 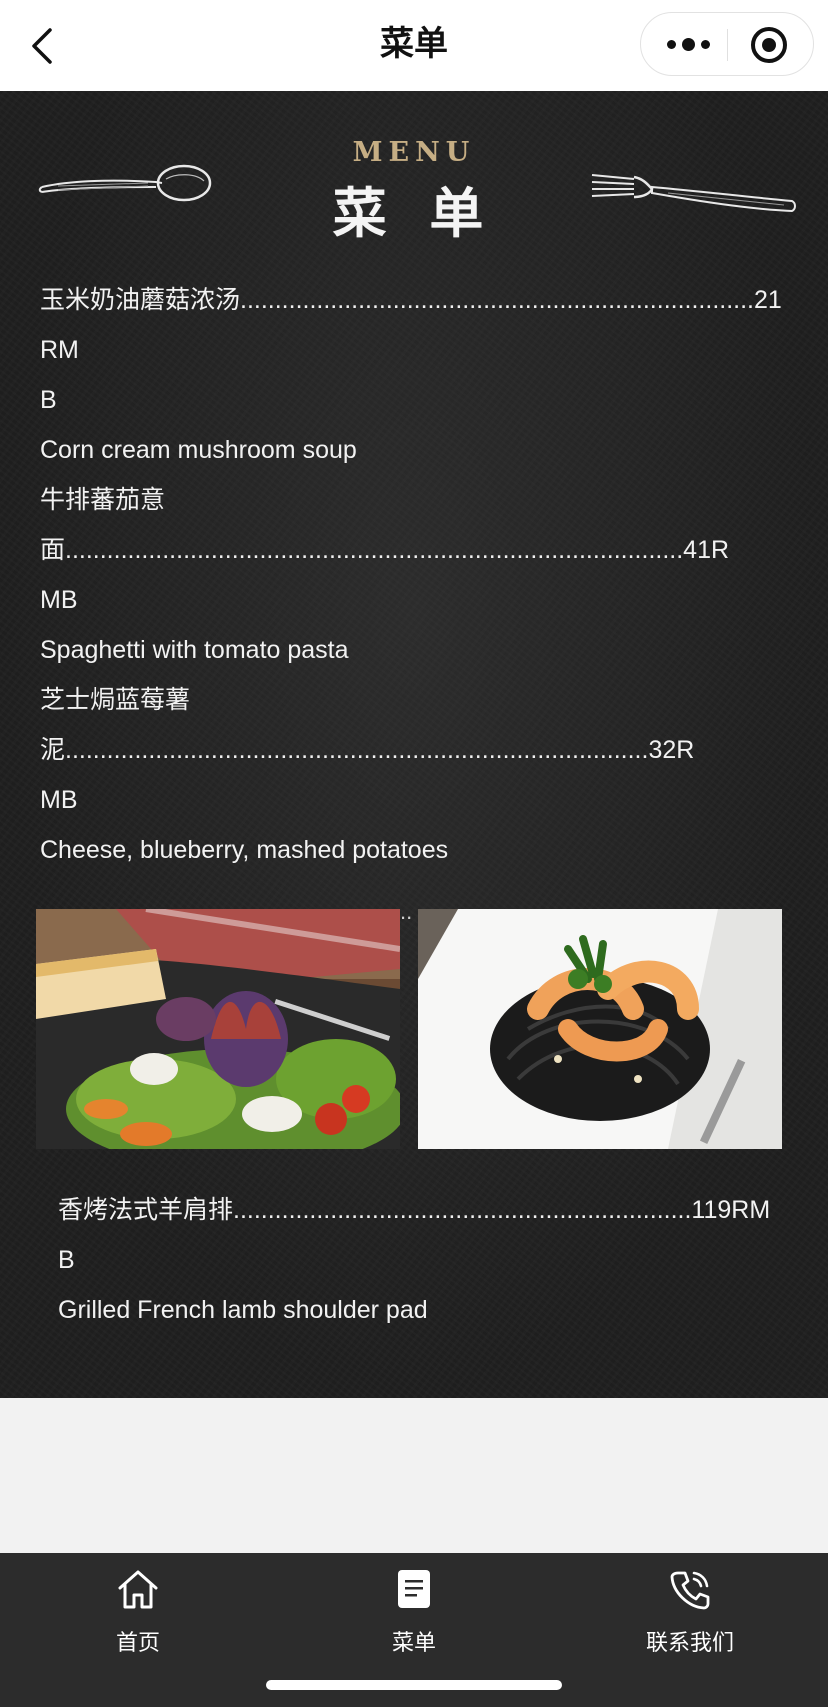 I want to click on home-icon, so click(x=138, y=1589).